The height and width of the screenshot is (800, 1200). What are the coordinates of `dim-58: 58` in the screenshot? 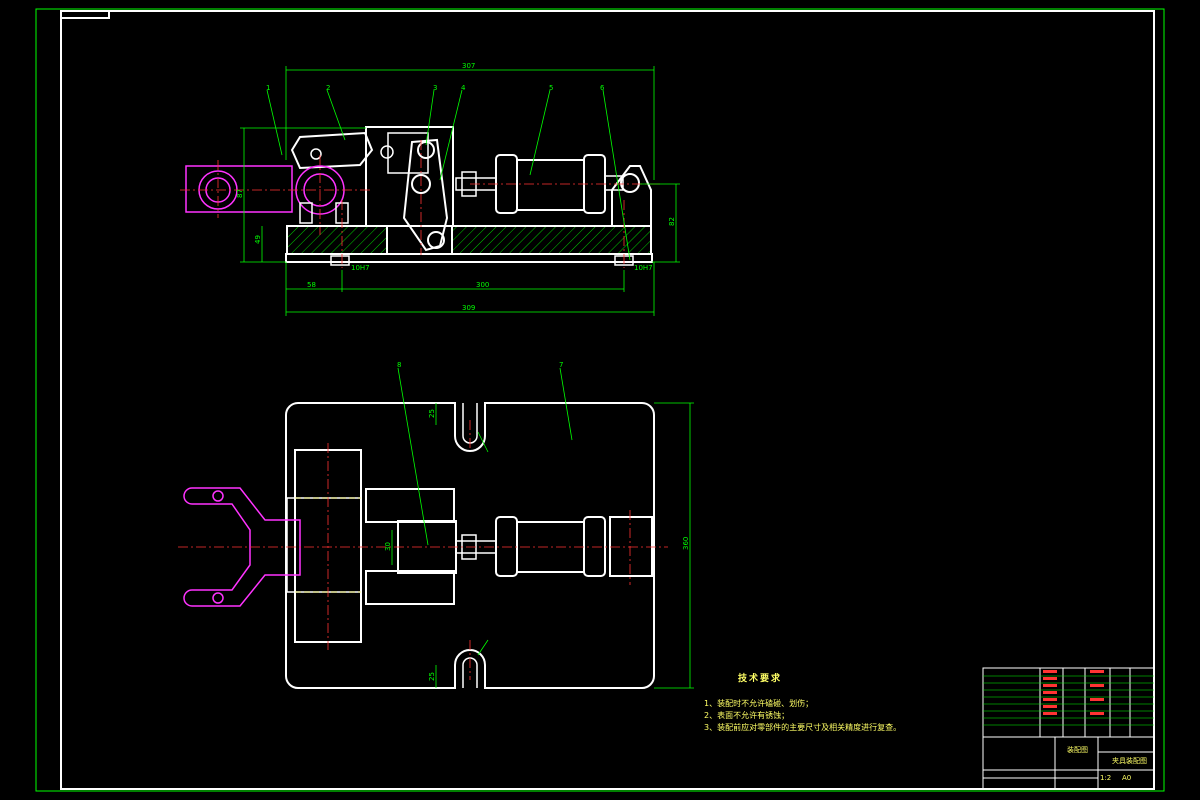 It's located at (311, 285).